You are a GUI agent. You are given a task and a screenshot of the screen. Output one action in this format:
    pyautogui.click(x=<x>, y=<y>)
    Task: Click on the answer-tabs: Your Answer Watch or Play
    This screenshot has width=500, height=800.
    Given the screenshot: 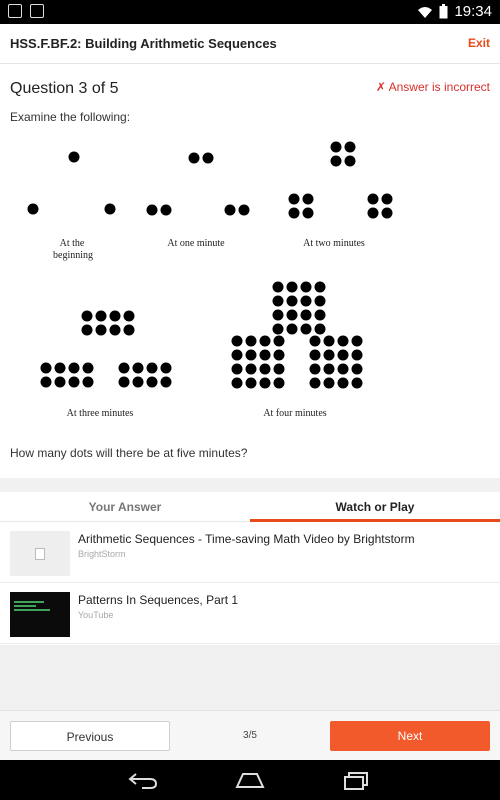 What is the action you would take?
    pyautogui.click(x=250, y=507)
    